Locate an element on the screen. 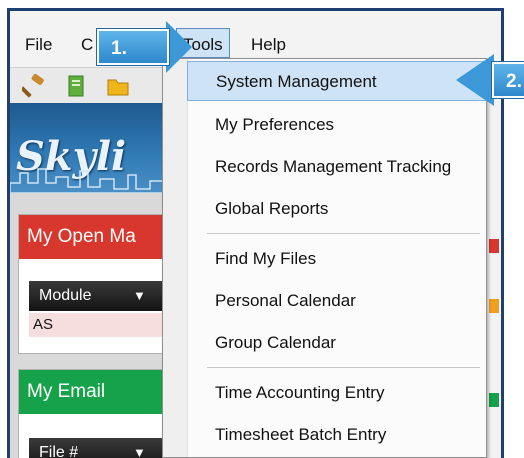 The image size is (524, 458). red-indicator is located at coordinates (494, 246).